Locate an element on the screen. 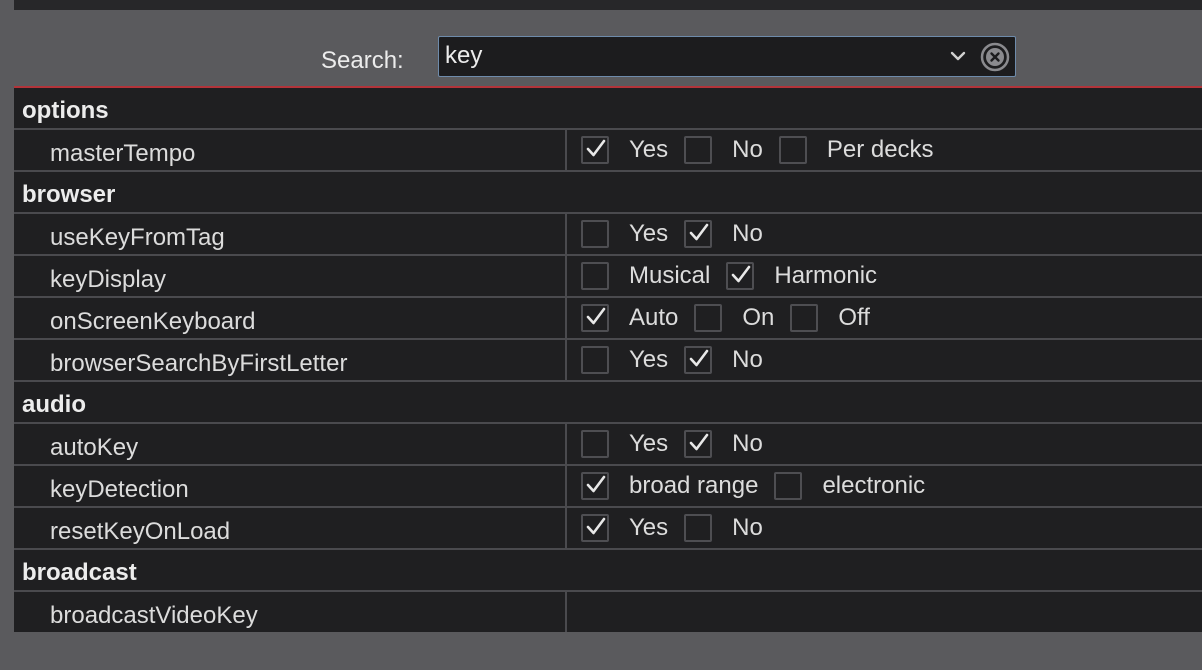 This screenshot has height=670, width=1202. option-broad-range: broad range is located at coordinates (669, 486).